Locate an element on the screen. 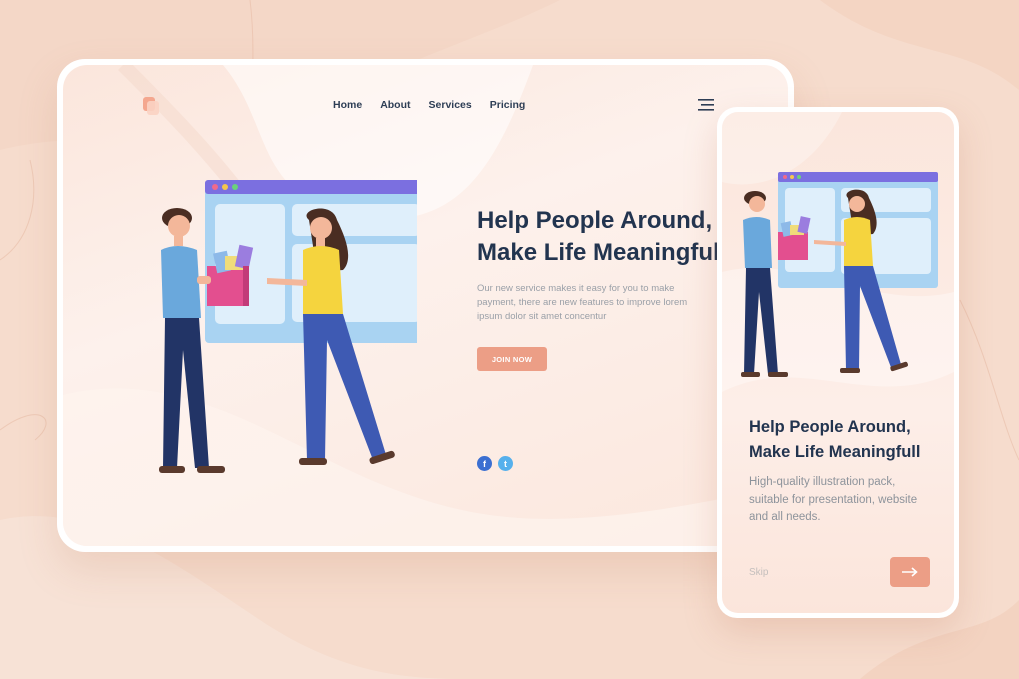 The image size is (1019, 679). arrow-right-icon is located at coordinates (910, 572).